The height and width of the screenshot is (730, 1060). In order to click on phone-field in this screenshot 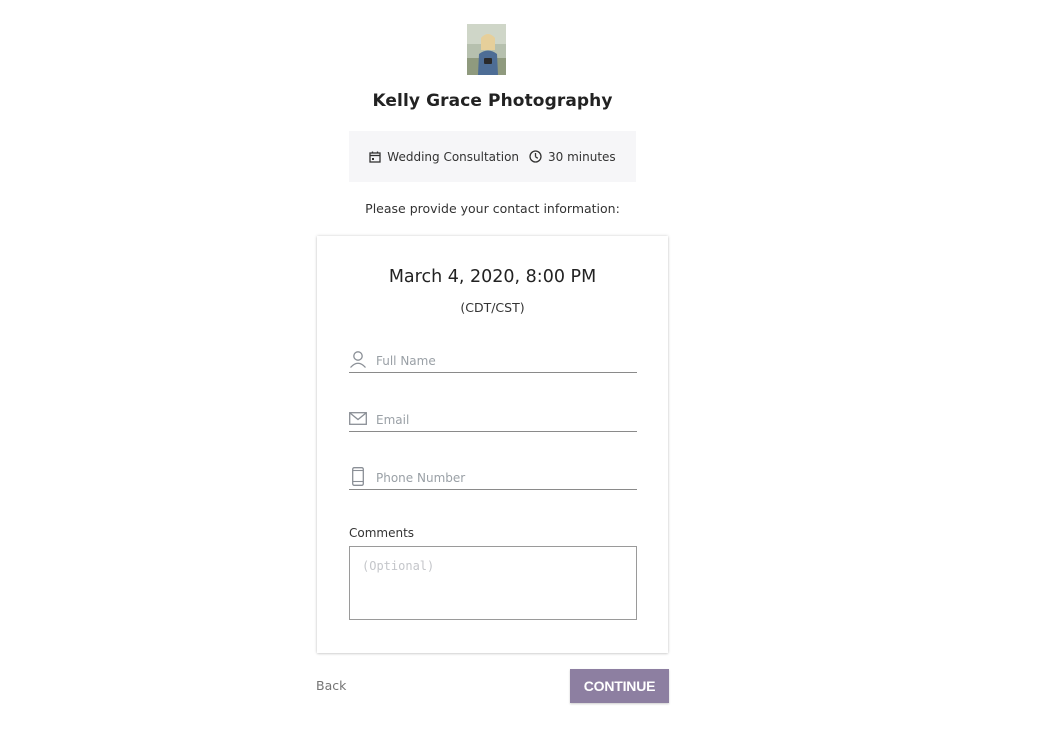, I will do `click(493, 476)`.